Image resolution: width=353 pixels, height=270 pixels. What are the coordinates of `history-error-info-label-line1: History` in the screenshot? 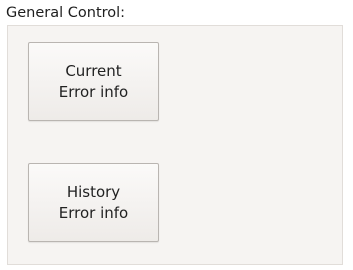 It's located at (93, 191).